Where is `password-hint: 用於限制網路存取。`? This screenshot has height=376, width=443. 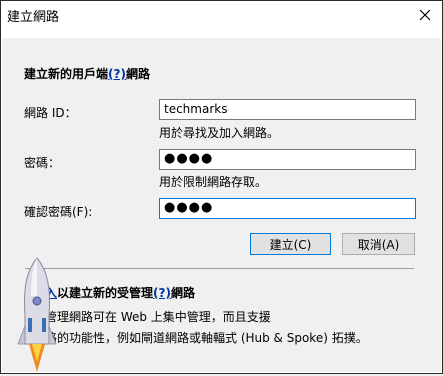 password-hint: 用於限制網路存取。 is located at coordinates (213, 182).